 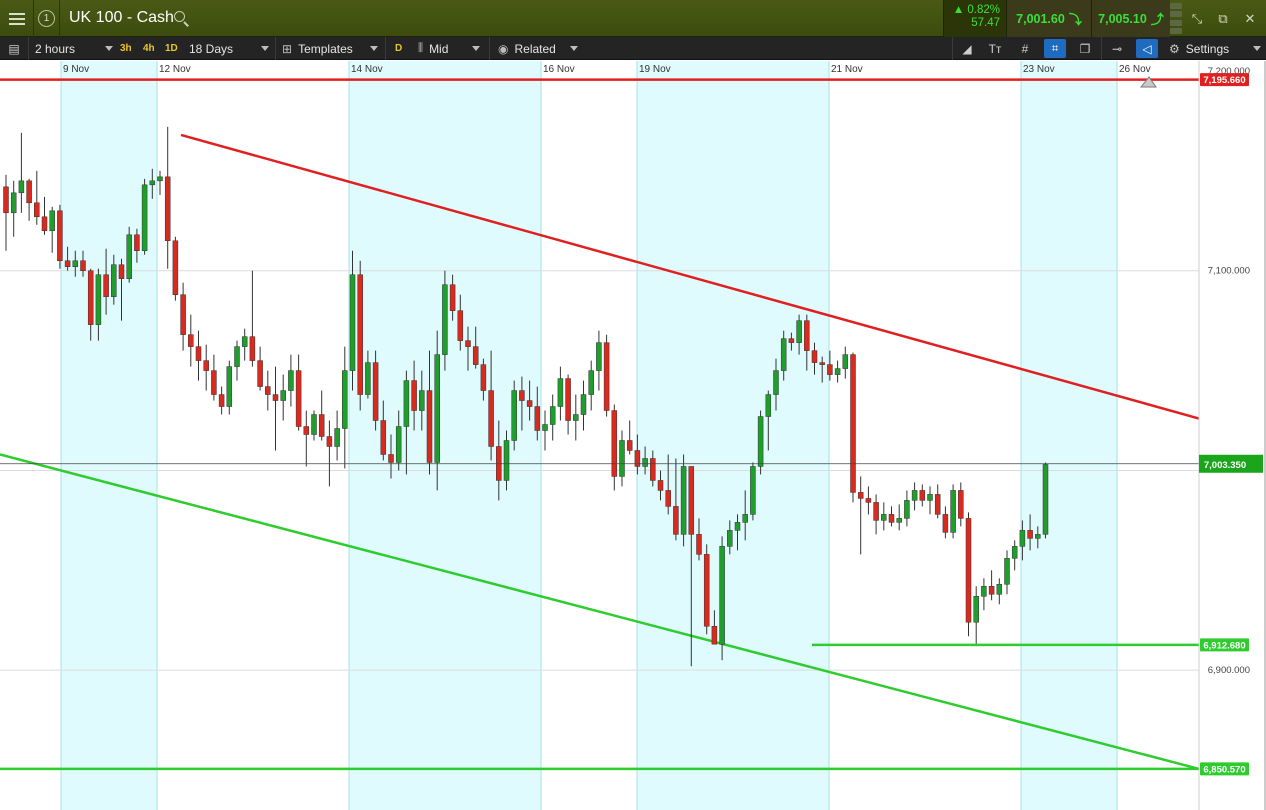 What do you see at coordinates (1085, 48) in the screenshot?
I see `layers-icon: ❐` at bounding box center [1085, 48].